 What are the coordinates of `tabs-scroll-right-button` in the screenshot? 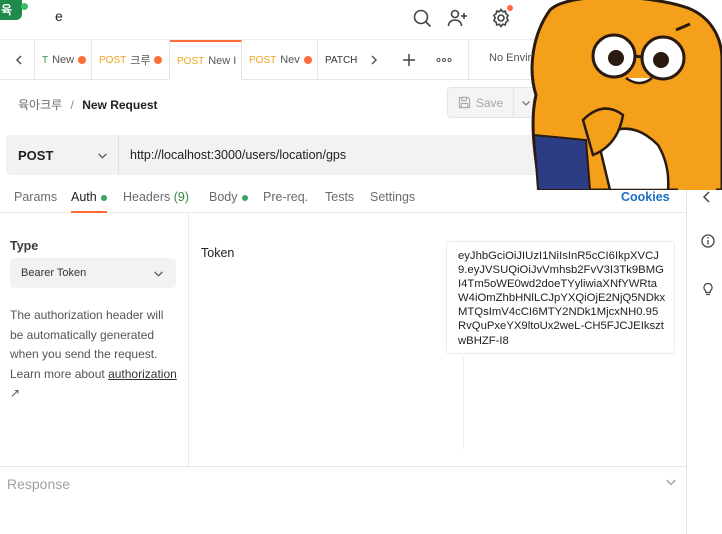 It's located at (374, 60).